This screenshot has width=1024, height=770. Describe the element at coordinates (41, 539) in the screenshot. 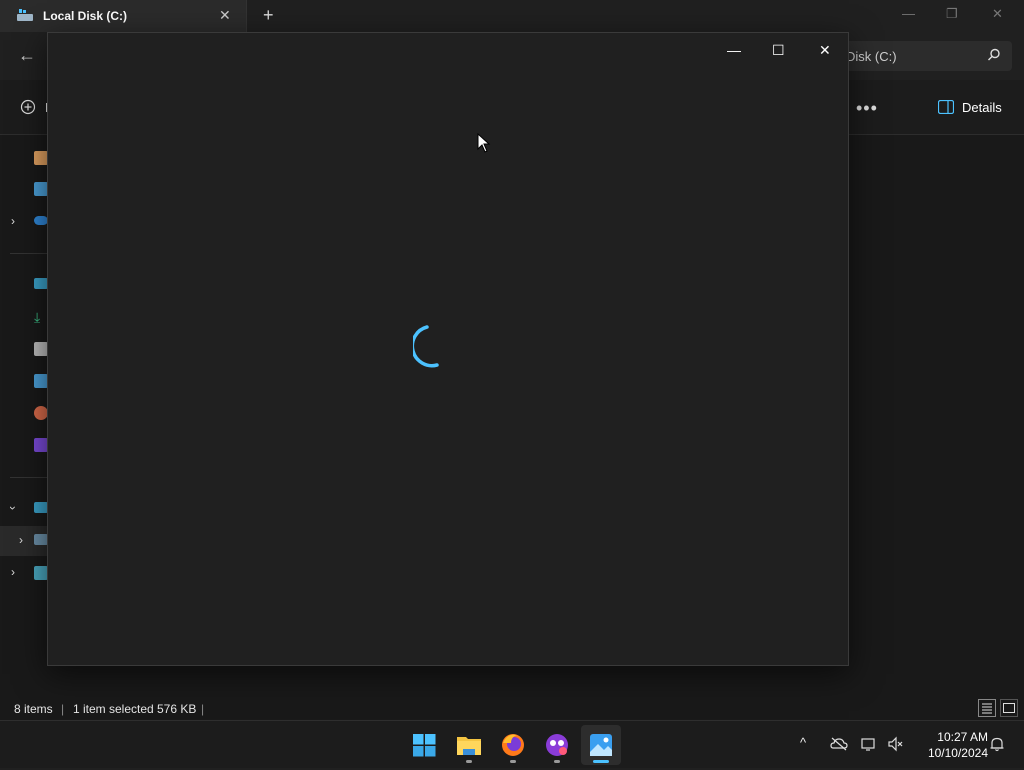

I see `local-disk-icon` at that location.